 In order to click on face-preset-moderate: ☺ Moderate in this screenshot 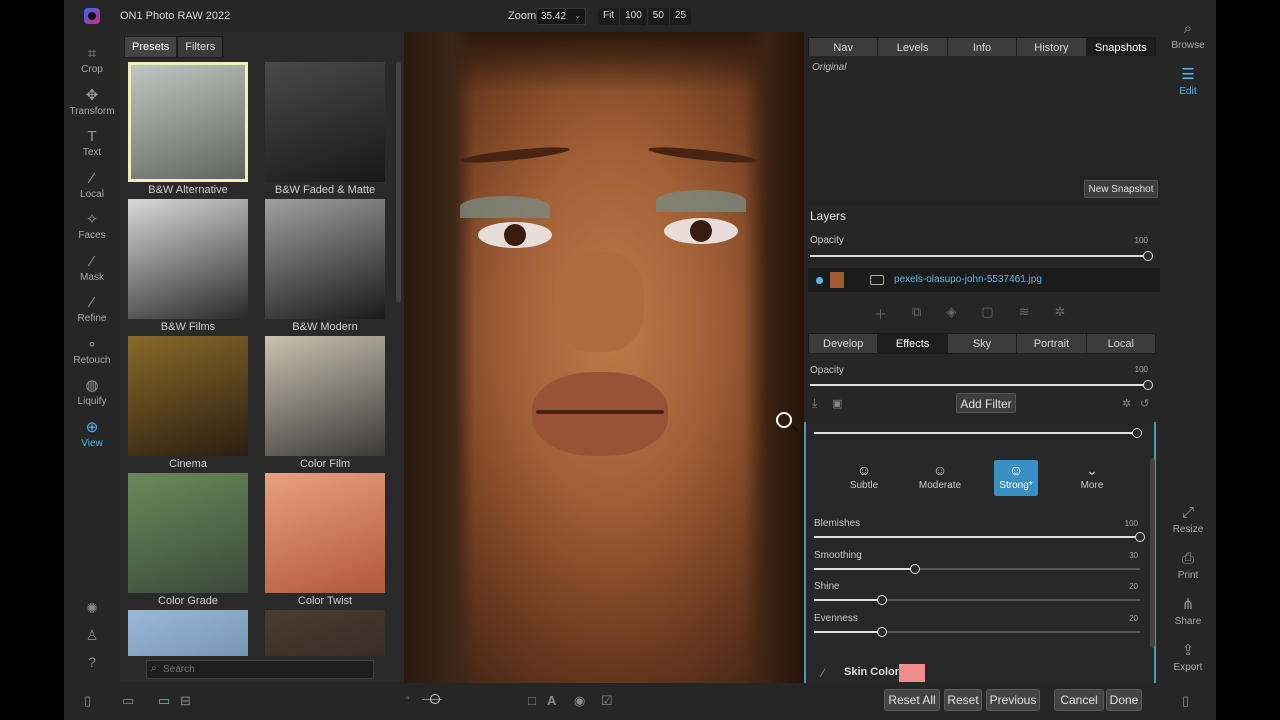, I will do `click(940, 478)`.